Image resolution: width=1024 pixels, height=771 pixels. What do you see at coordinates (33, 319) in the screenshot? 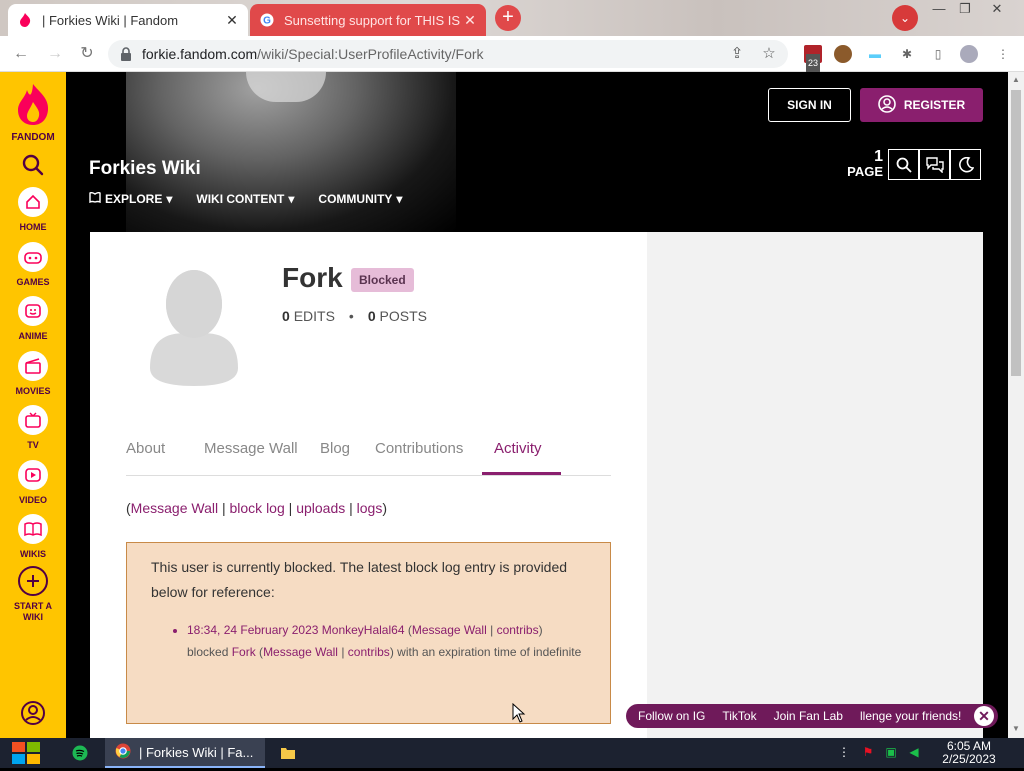
I see `rail-item-anime: ANIME` at bounding box center [33, 319].